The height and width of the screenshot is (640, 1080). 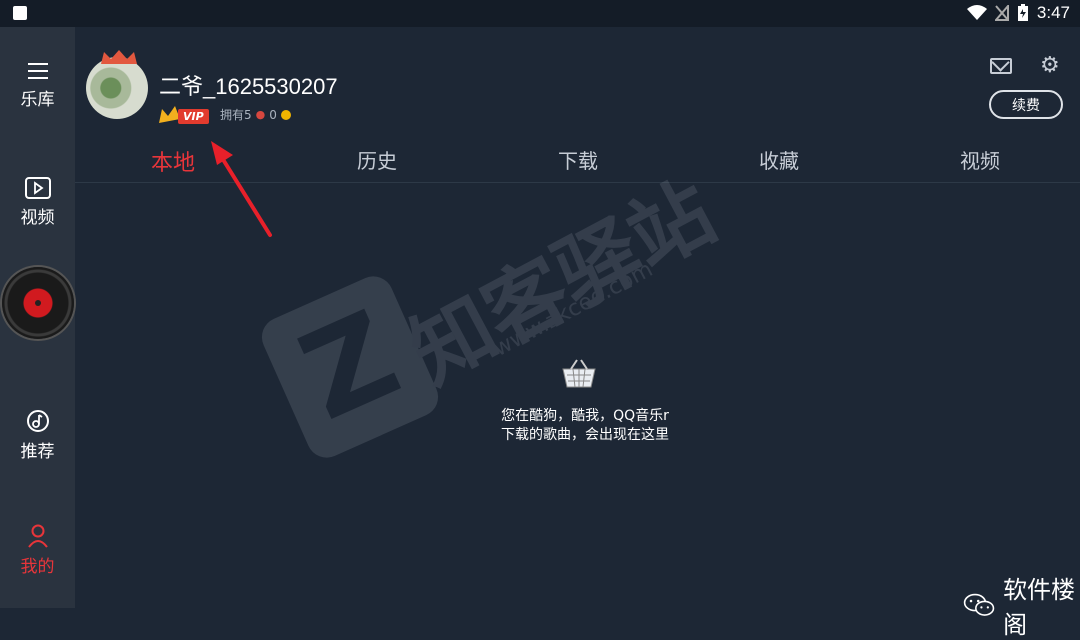 I want to click on brand-footer: 软件楼阁, so click(x=1021, y=605).